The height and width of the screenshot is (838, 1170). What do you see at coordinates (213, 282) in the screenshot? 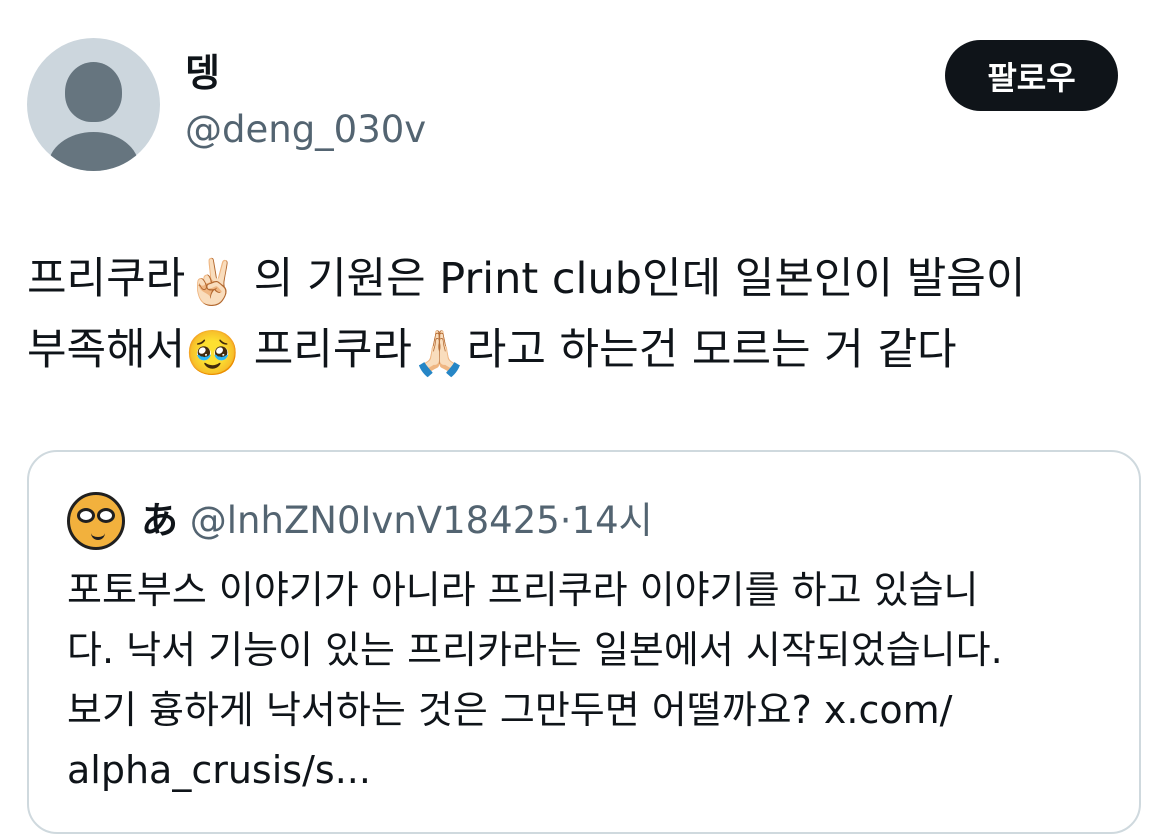
I see `victory-hand-emoji-icon: ✌🏻` at bounding box center [213, 282].